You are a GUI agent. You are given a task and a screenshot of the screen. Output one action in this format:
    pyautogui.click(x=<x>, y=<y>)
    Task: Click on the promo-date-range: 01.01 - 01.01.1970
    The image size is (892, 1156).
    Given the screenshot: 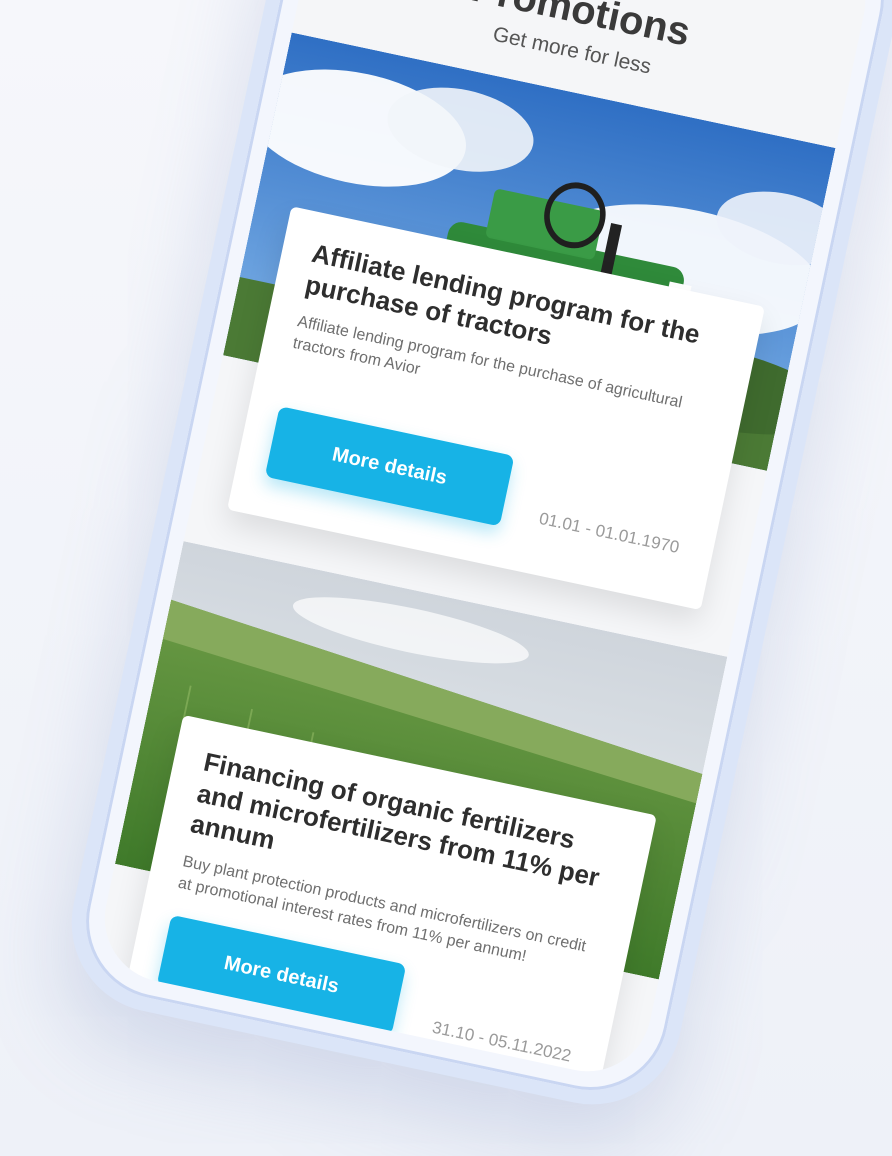 What is the action you would take?
    pyautogui.click(x=609, y=533)
    